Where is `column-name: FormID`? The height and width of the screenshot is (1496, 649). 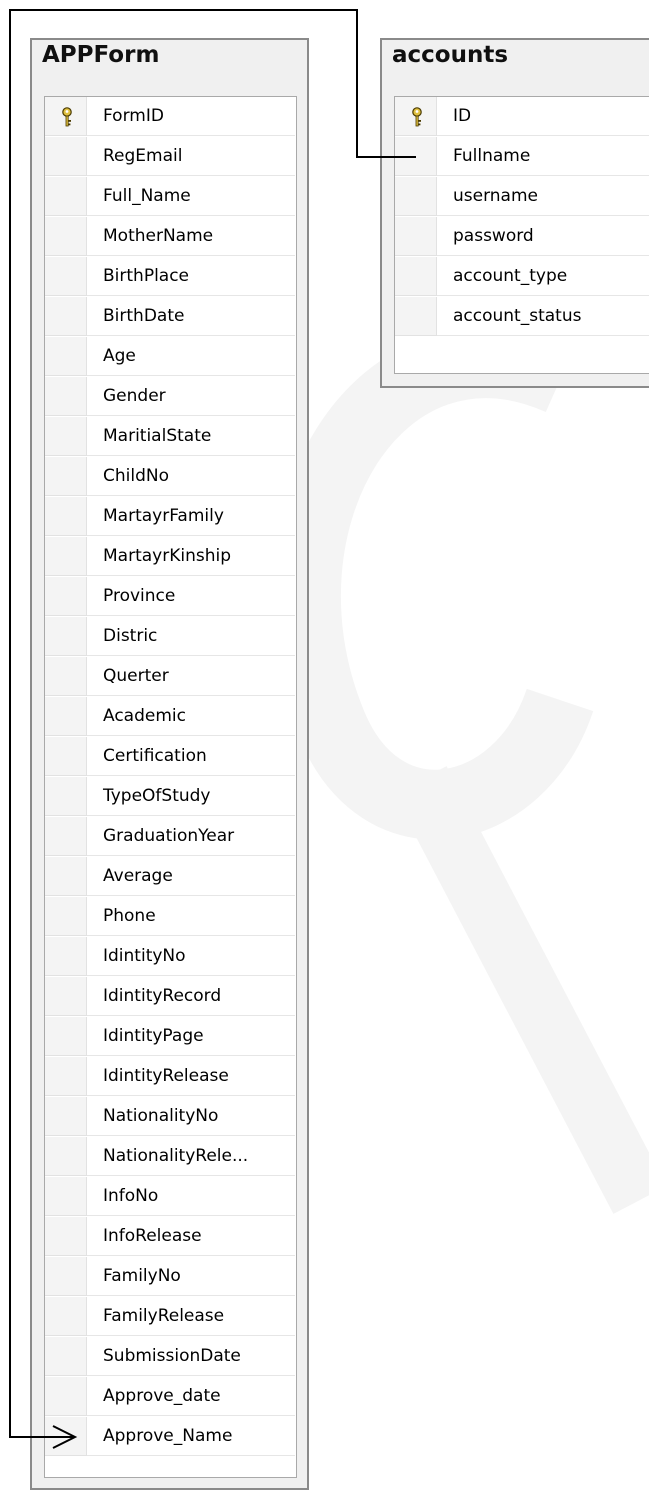 column-name: FormID is located at coordinates (133, 116).